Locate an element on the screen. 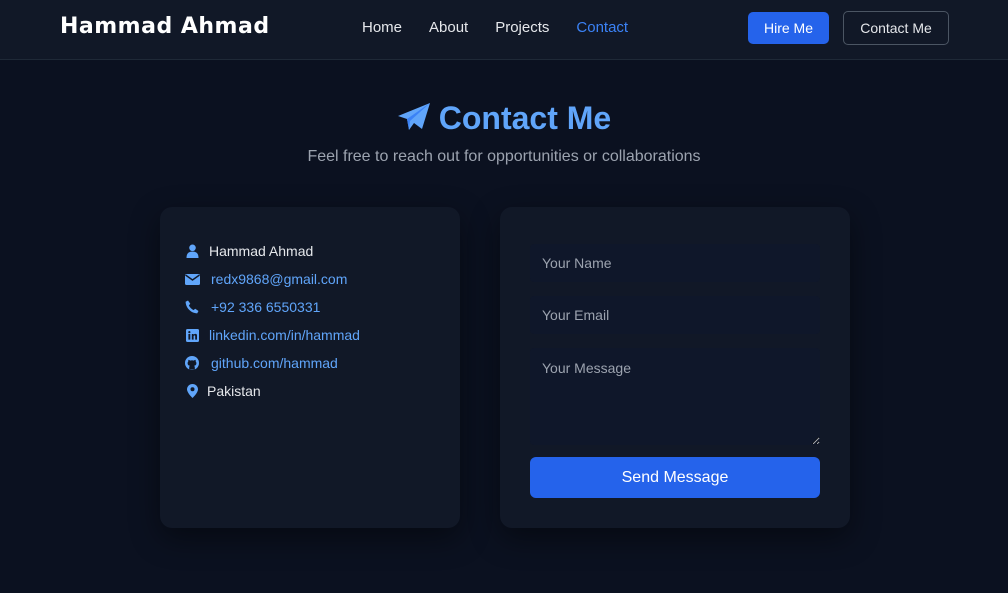 Image resolution: width=1008 pixels, height=593 pixels. phone-icon is located at coordinates (192, 307).